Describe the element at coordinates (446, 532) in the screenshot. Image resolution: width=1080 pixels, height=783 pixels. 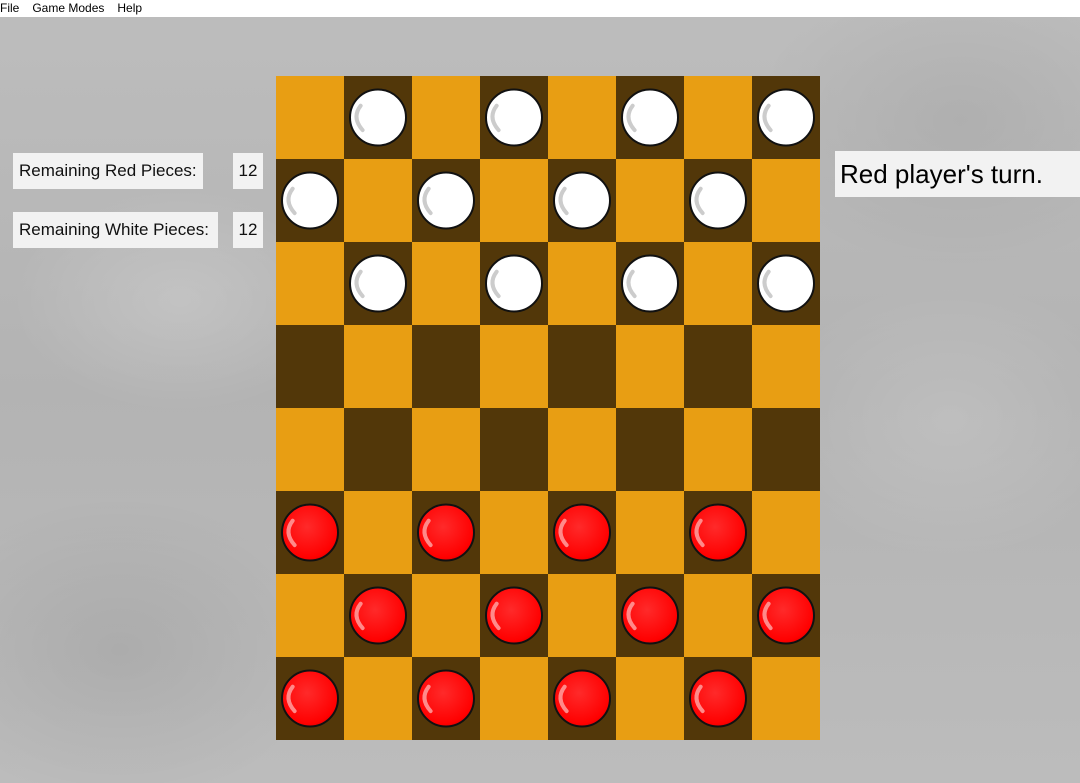
I see `red-piece-r5-c2` at that location.